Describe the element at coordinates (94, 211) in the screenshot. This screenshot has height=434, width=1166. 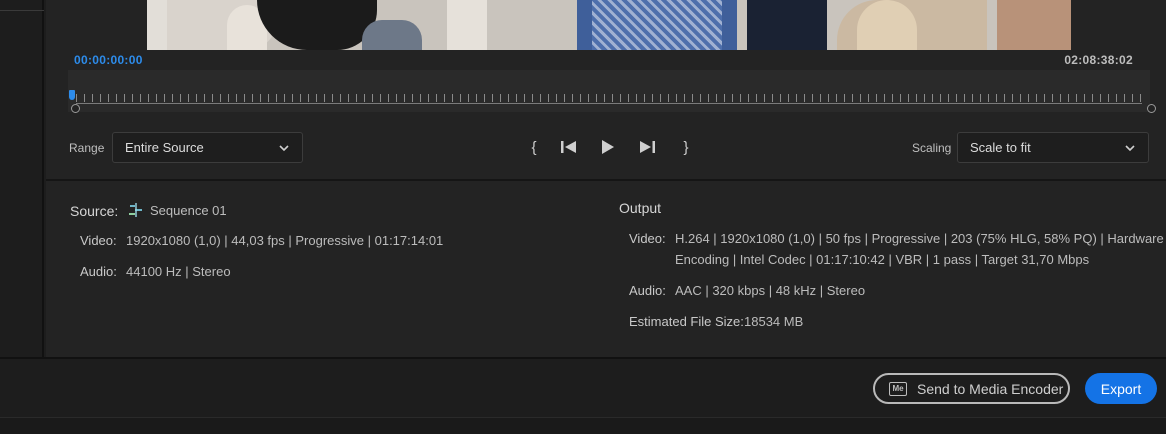
I see `source-heading: Source:` at that location.